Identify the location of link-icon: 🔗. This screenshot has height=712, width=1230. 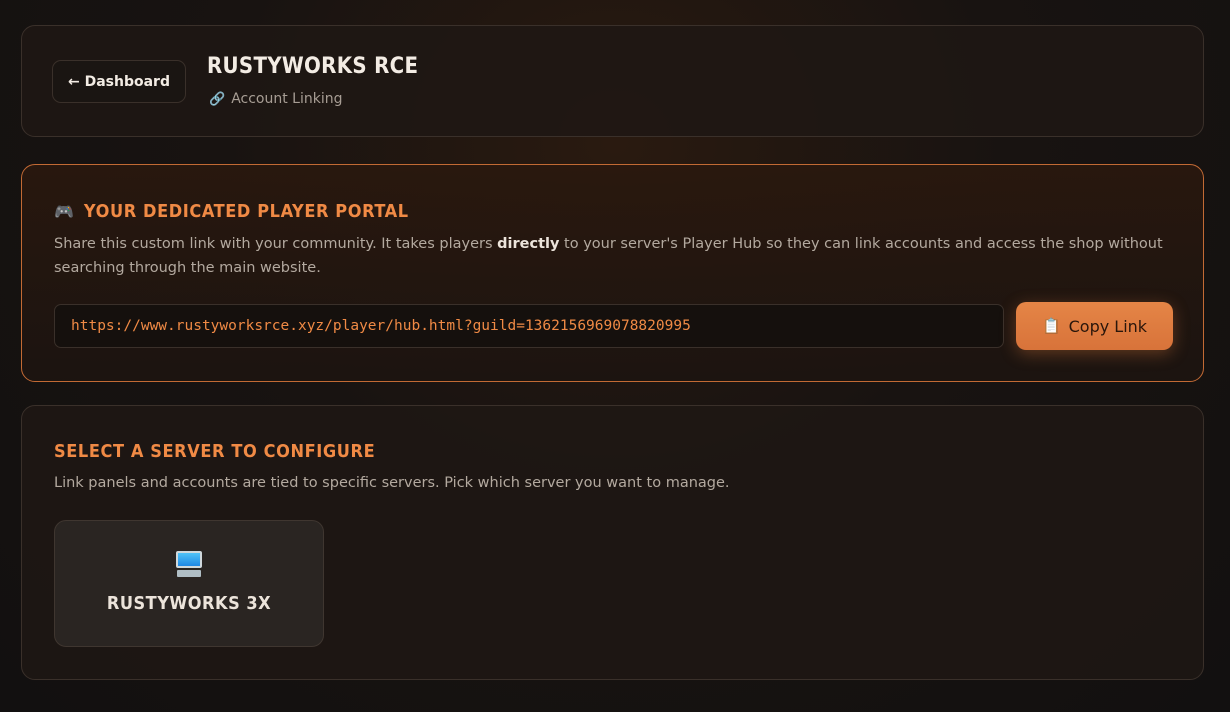
(217, 99).